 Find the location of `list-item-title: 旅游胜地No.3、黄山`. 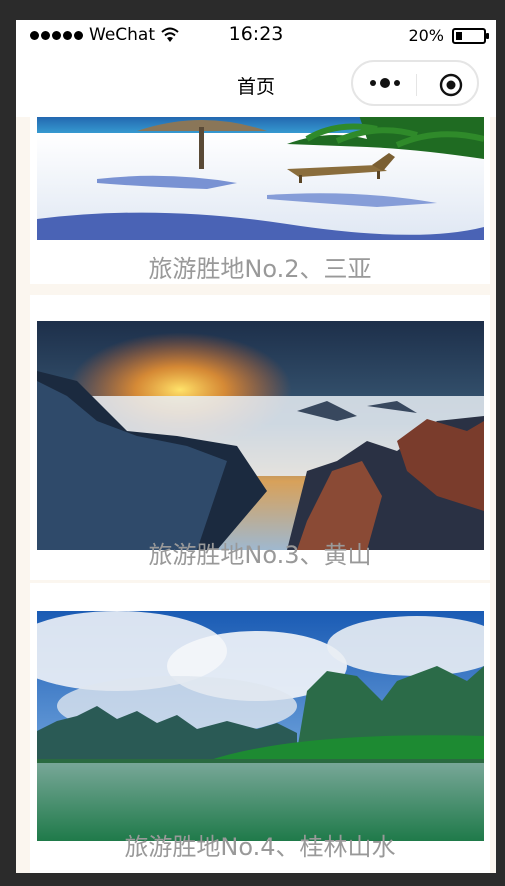

list-item-title: 旅游胜地No.3、黄山 is located at coordinates (260, 555).